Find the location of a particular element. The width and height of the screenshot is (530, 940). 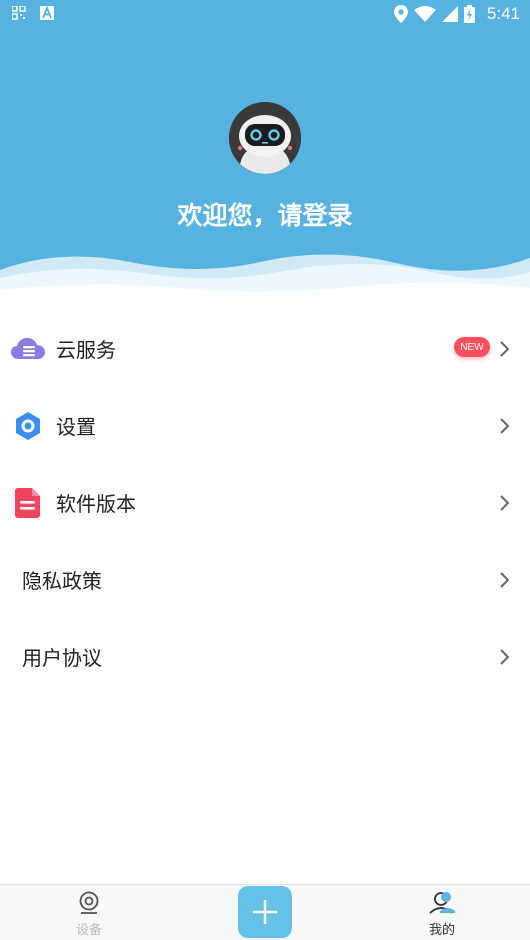

camera-icon is located at coordinates (89, 902).